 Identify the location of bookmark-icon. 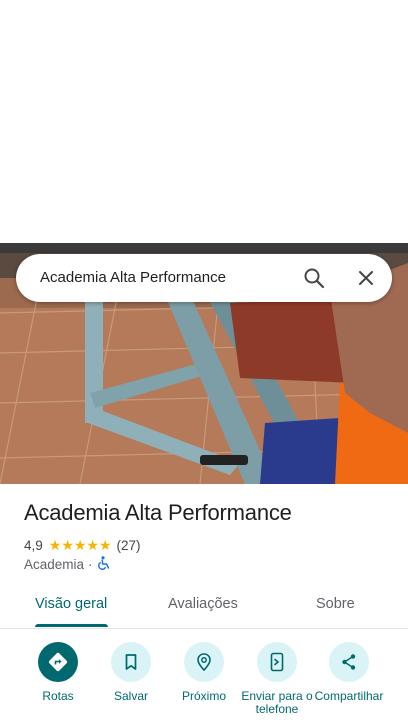
(131, 662).